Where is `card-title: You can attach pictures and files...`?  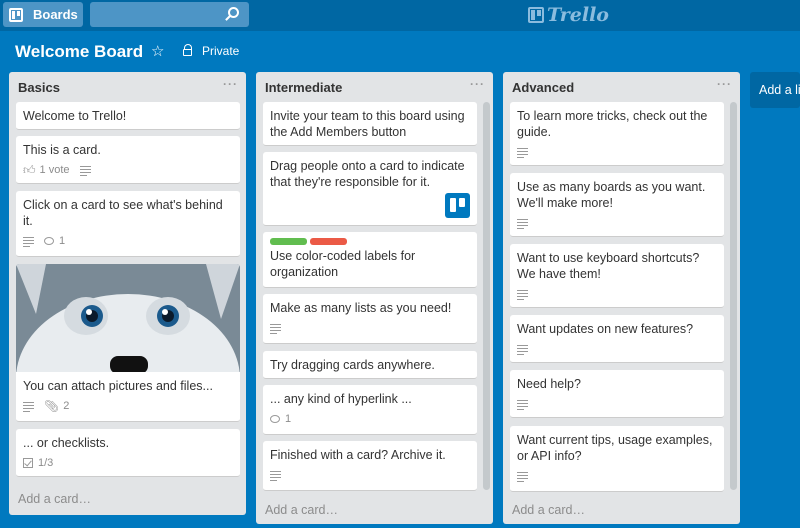 card-title: You can attach pictures and files... is located at coordinates (118, 386).